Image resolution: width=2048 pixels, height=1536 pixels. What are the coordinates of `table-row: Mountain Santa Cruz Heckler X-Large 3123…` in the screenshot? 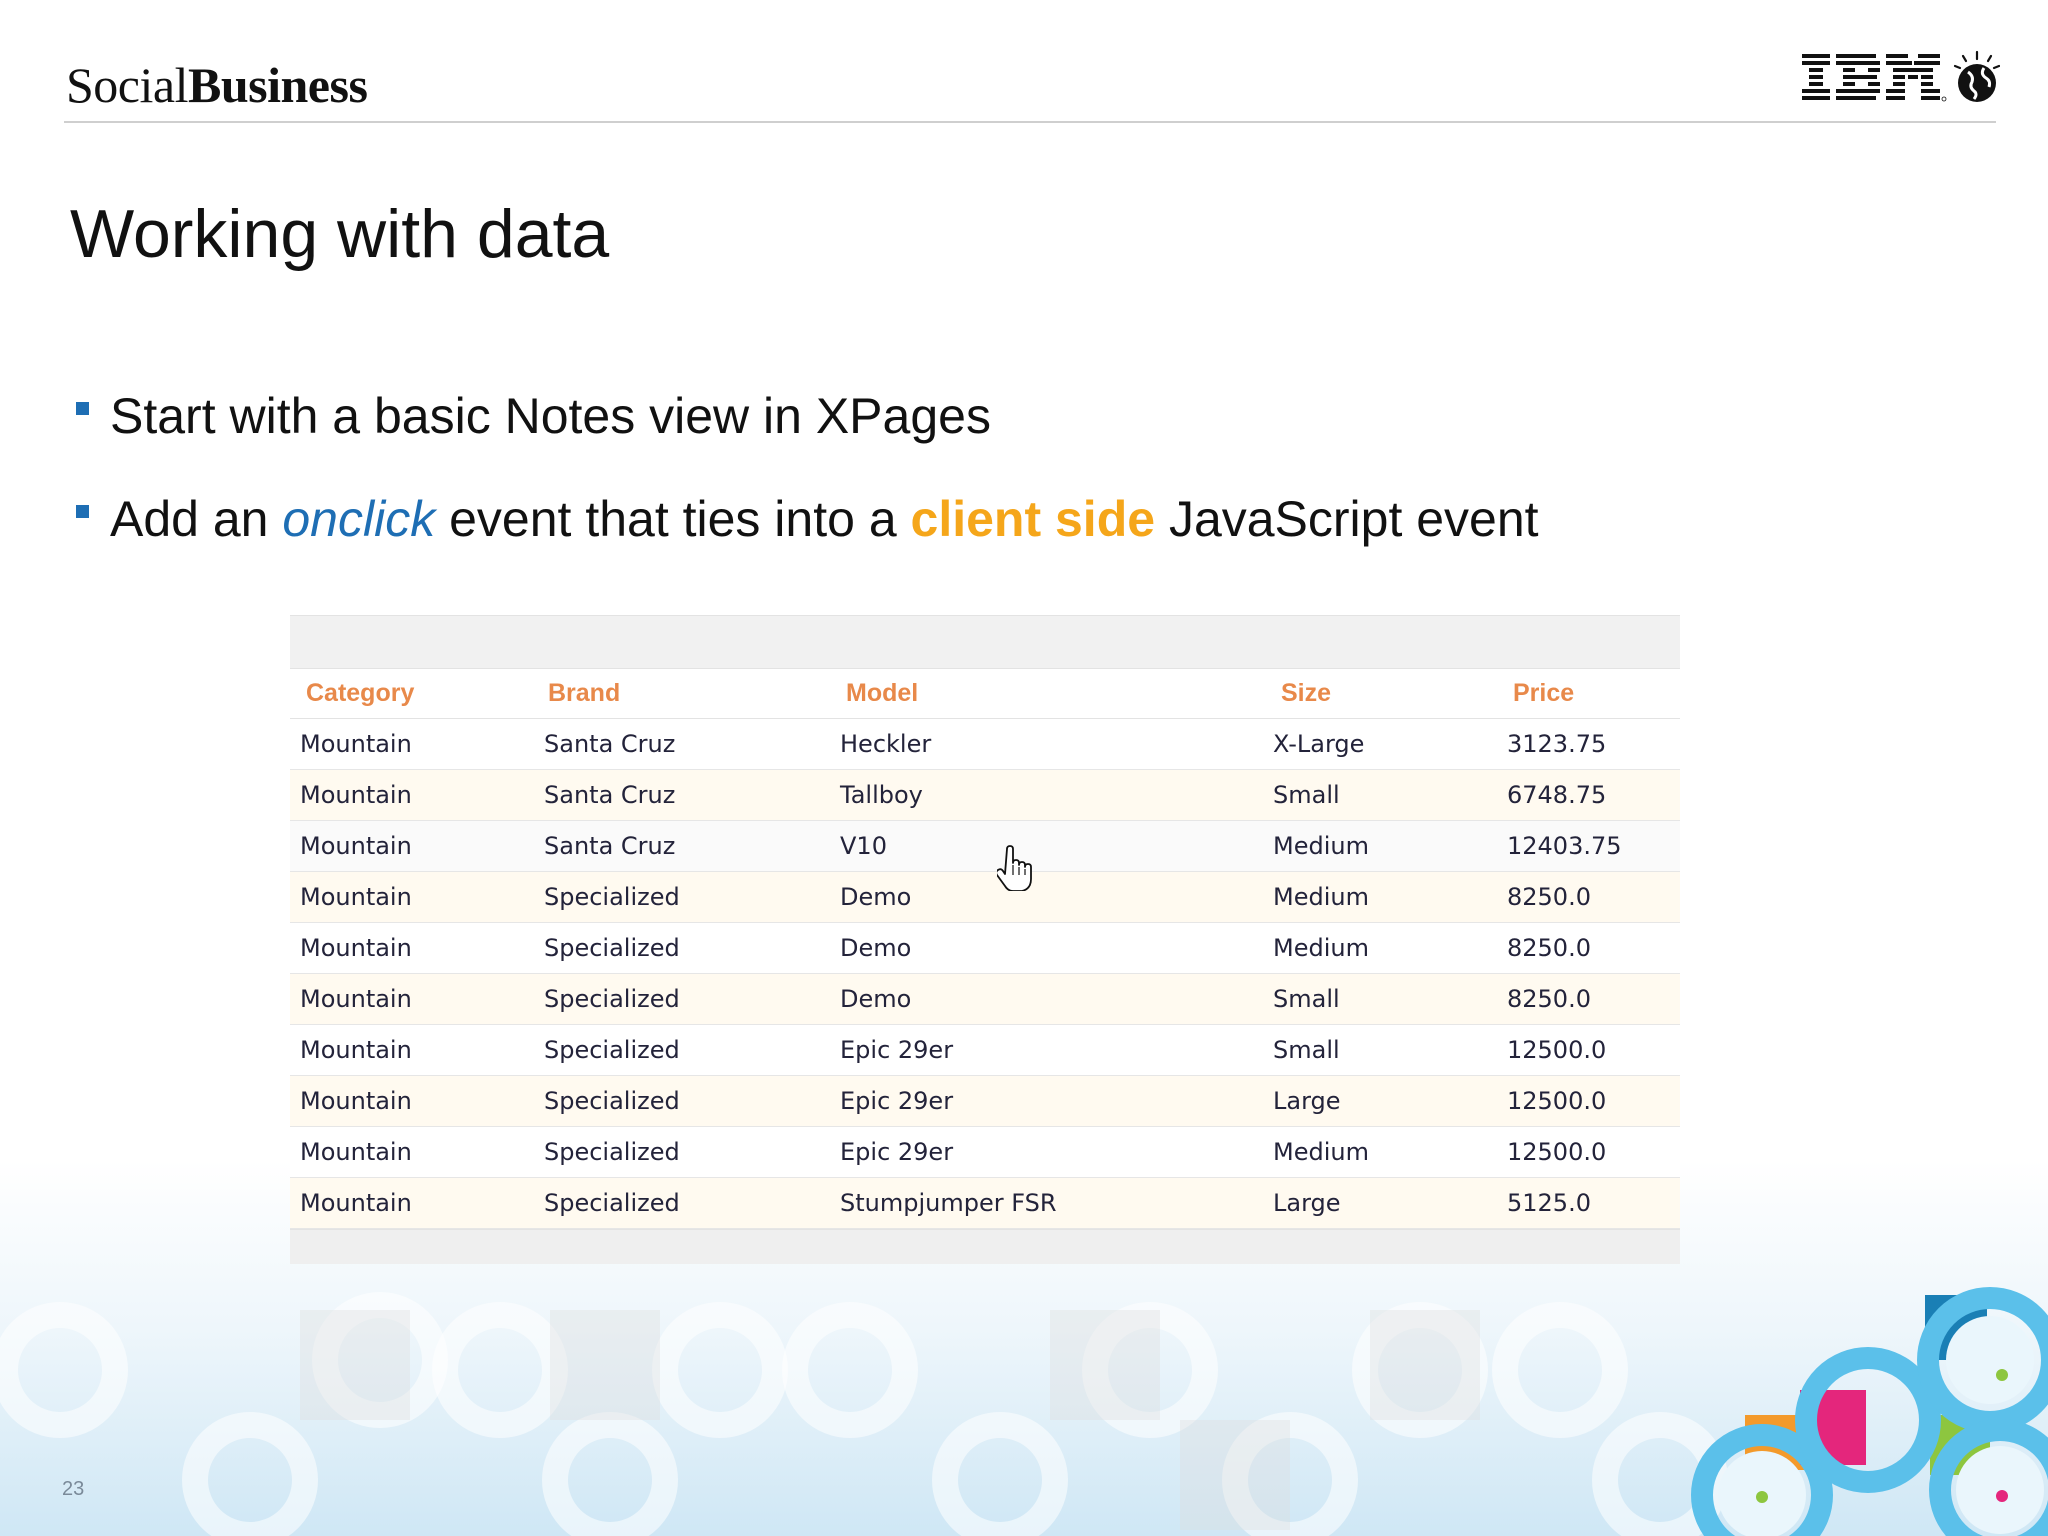 It's located at (985, 744).